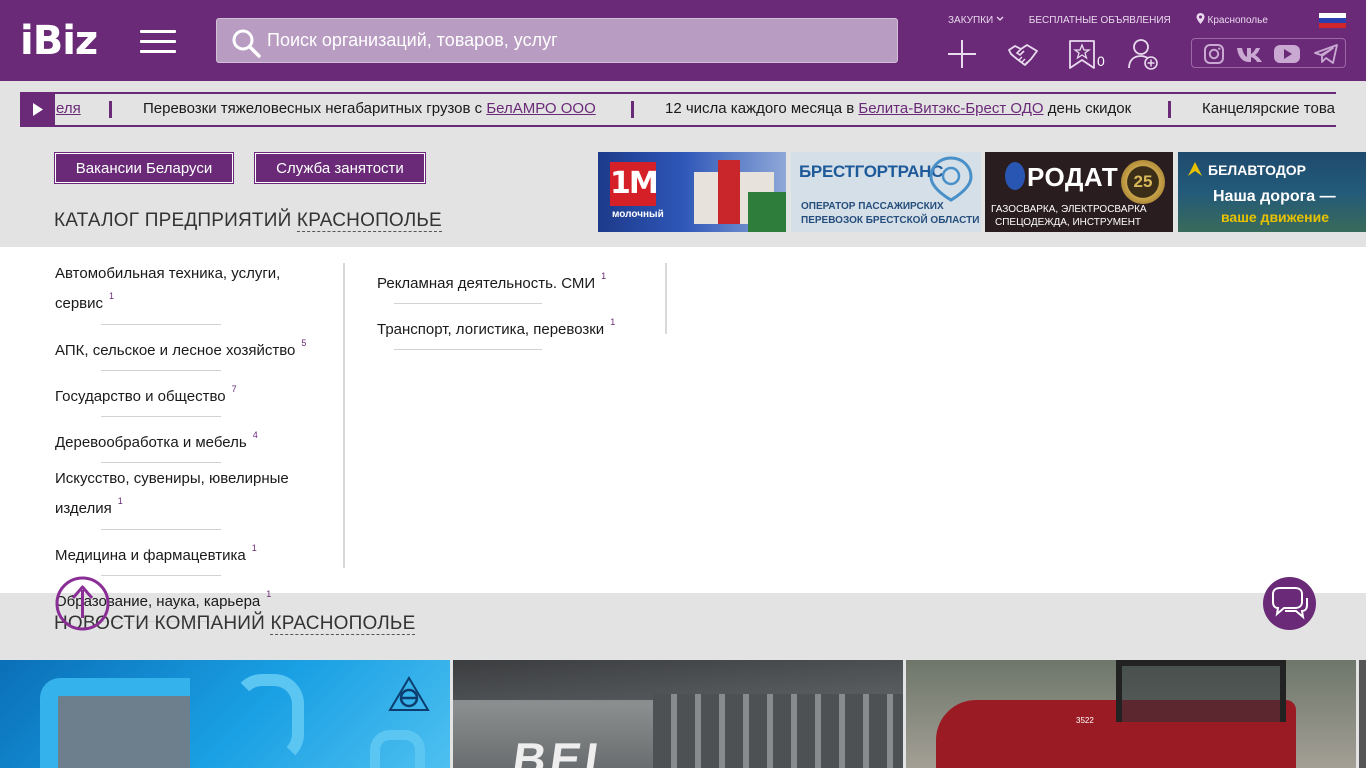 The image size is (1366, 768). I want to click on menu-icon, so click(158, 42).